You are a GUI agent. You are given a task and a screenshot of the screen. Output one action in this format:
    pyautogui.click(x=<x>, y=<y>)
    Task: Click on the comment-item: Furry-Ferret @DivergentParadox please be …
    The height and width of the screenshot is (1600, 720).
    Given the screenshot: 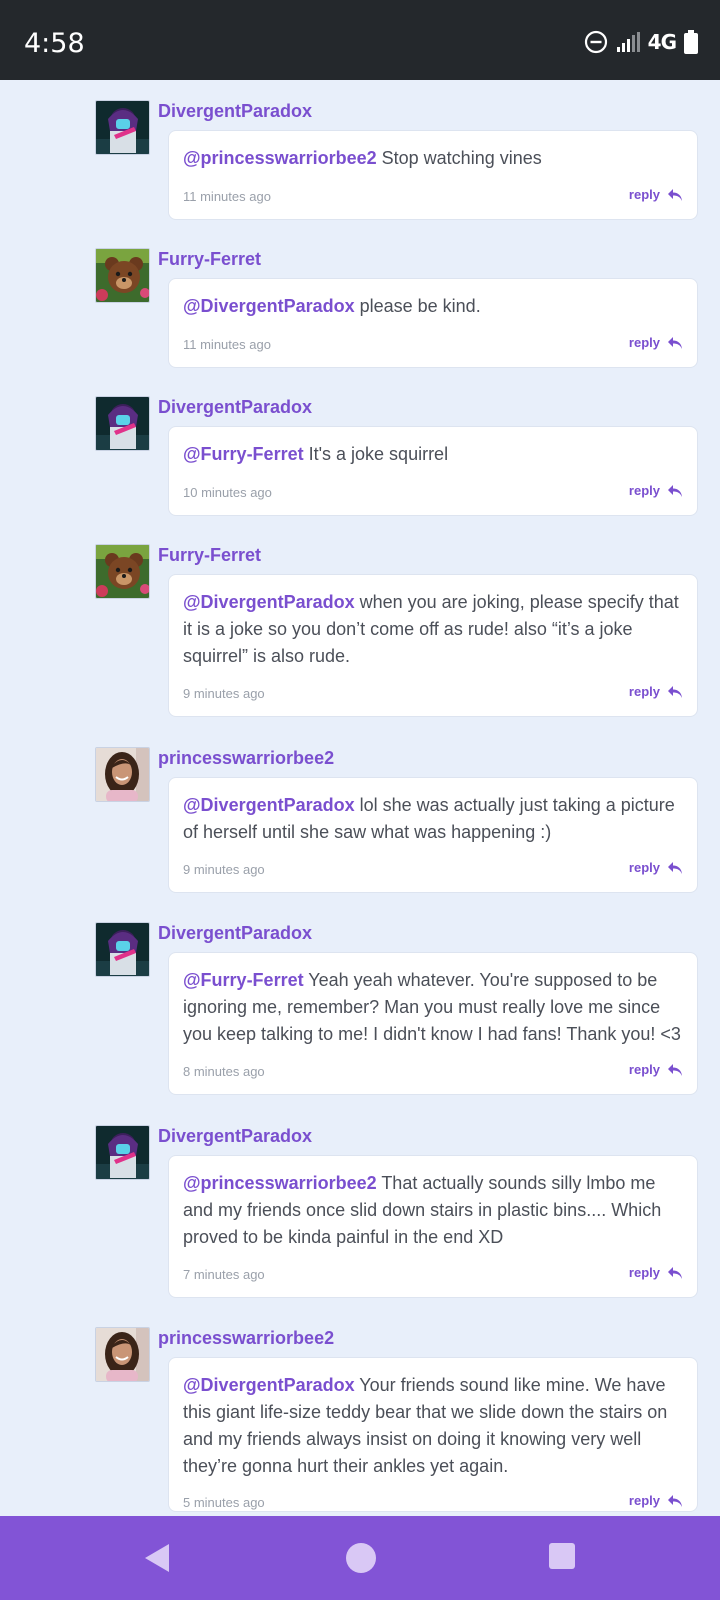 What is the action you would take?
    pyautogui.click(x=360, y=306)
    